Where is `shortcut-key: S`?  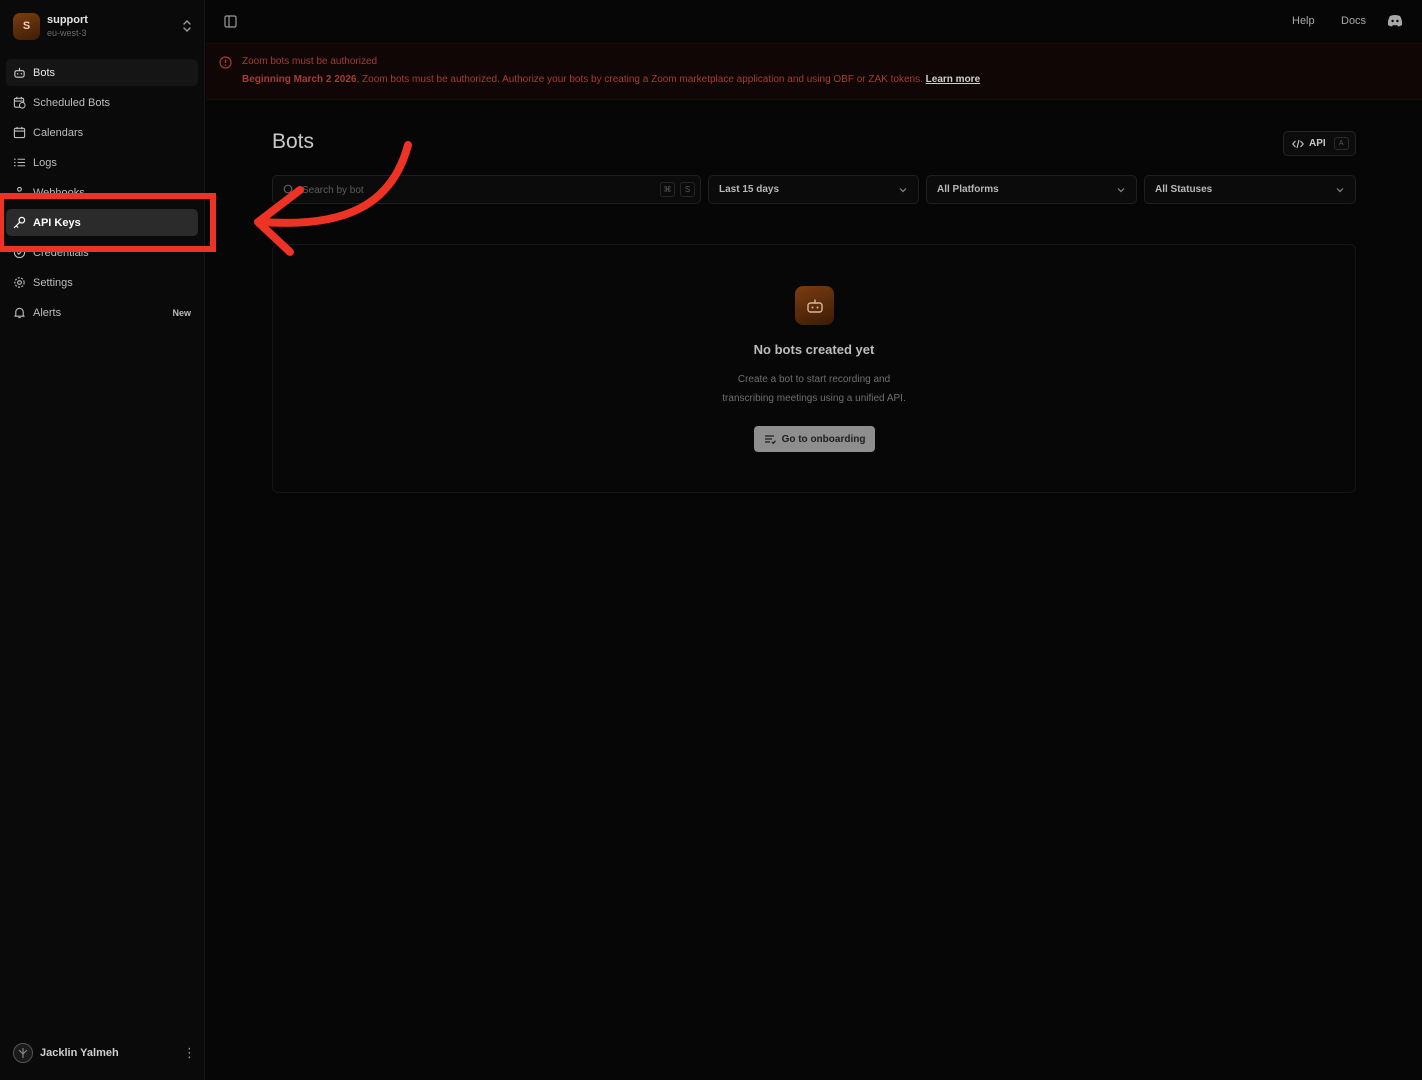
shortcut-key: S is located at coordinates (687, 189).